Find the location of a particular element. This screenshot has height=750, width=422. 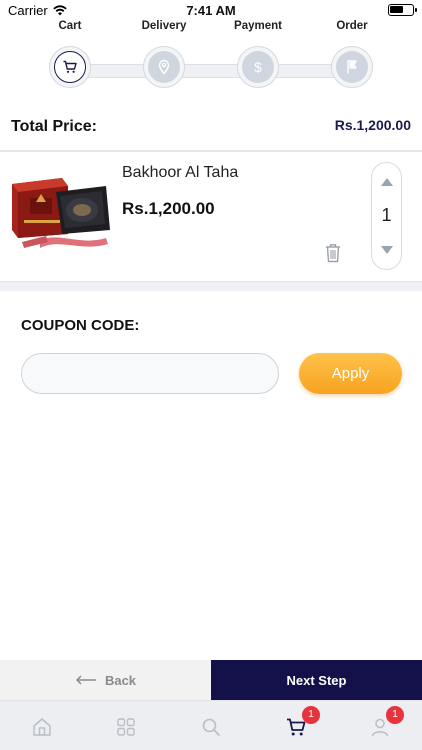

coupon-code-input is located at coordinates (150, 373).